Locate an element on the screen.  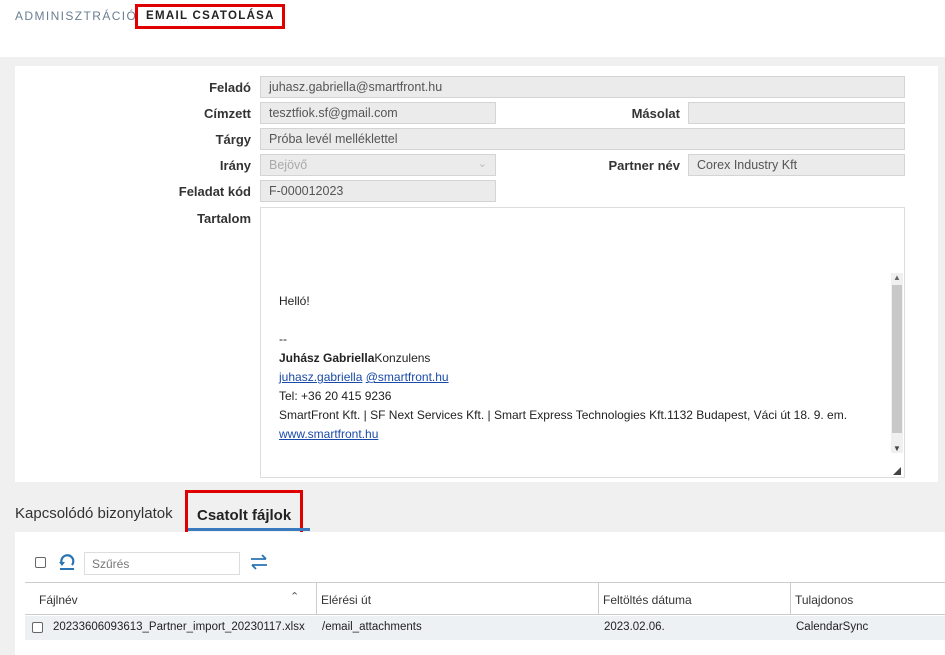
direction-value: Bejövő is located at coordinates (288, 165).